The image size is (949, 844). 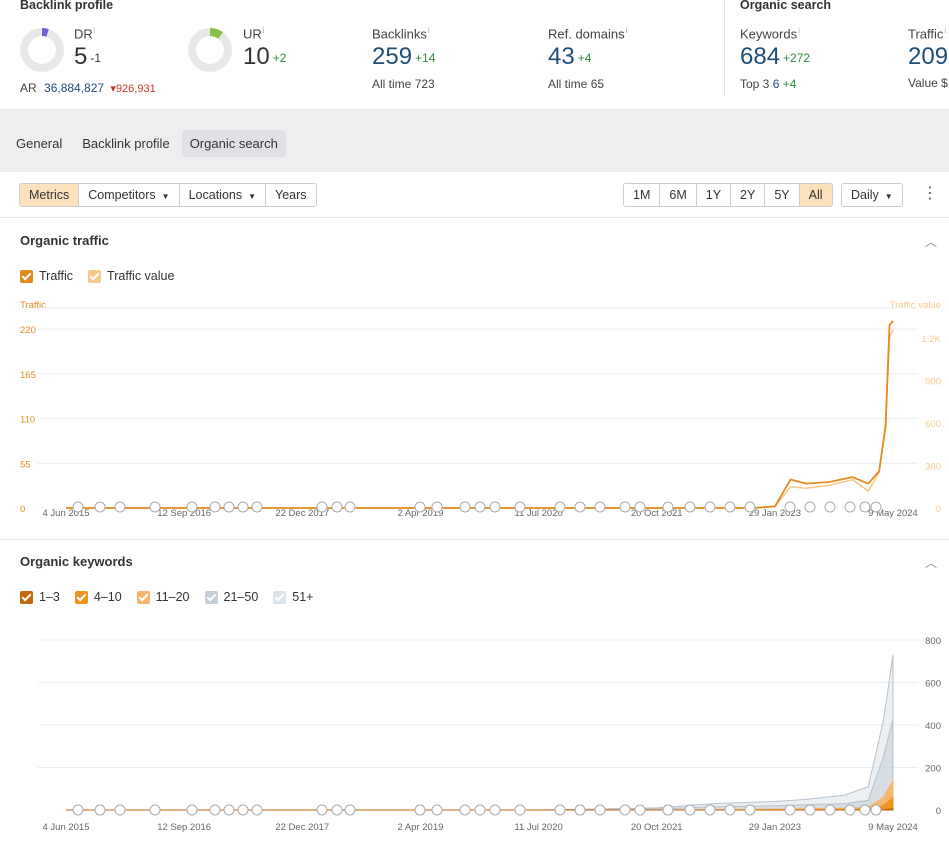 What do you see at coordinates (776, 84) in the screenshot?
I see `top3-value: 6` at bounding box center [776, 84].